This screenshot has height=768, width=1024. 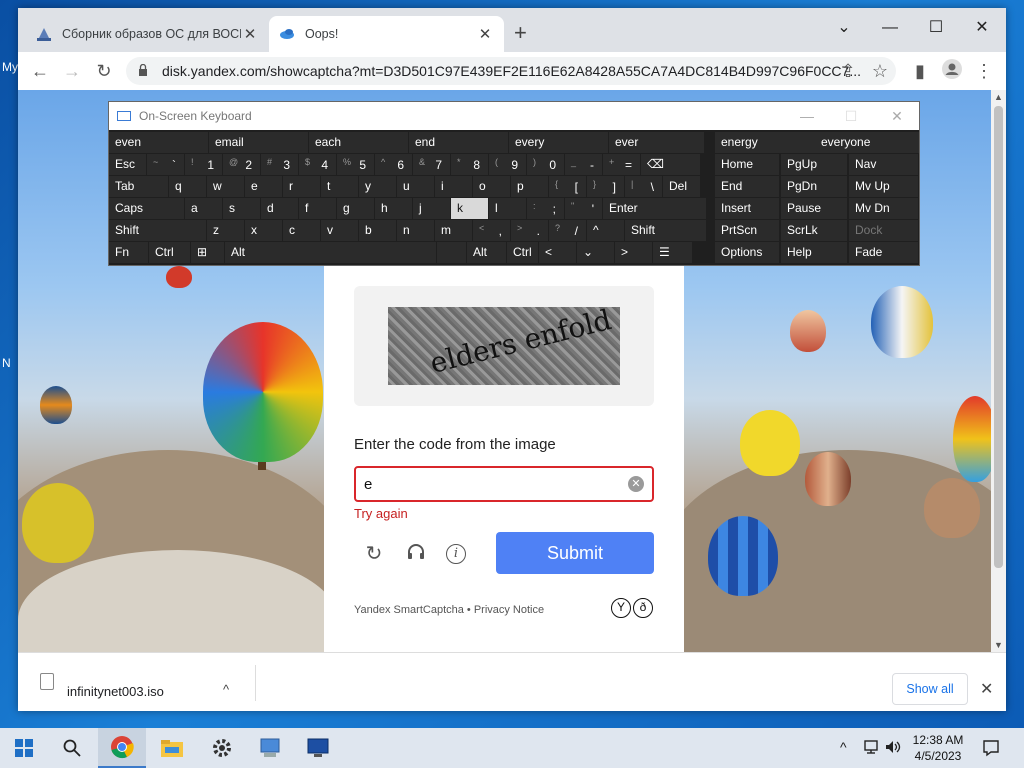 What do you see at coordinates (377, 230) in the screenshot?
I see `osk-key: b` at bounding box center [377, 230].